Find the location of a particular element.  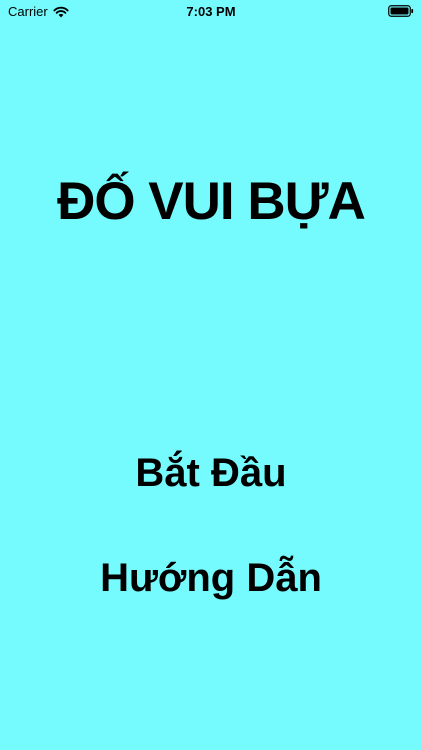

app-title: ĐỐ VUI BỰA is located at coordinates (211, 201).